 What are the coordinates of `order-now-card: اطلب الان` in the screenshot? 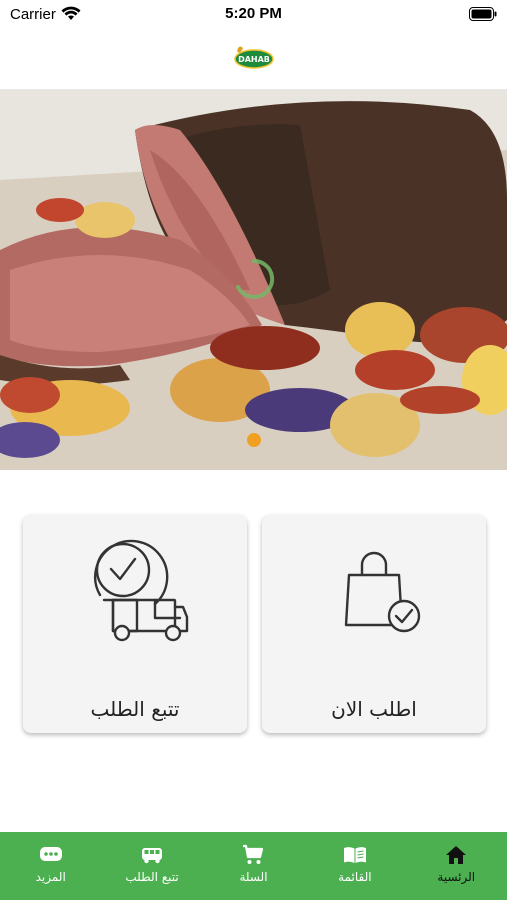 It's located at (374, 624).